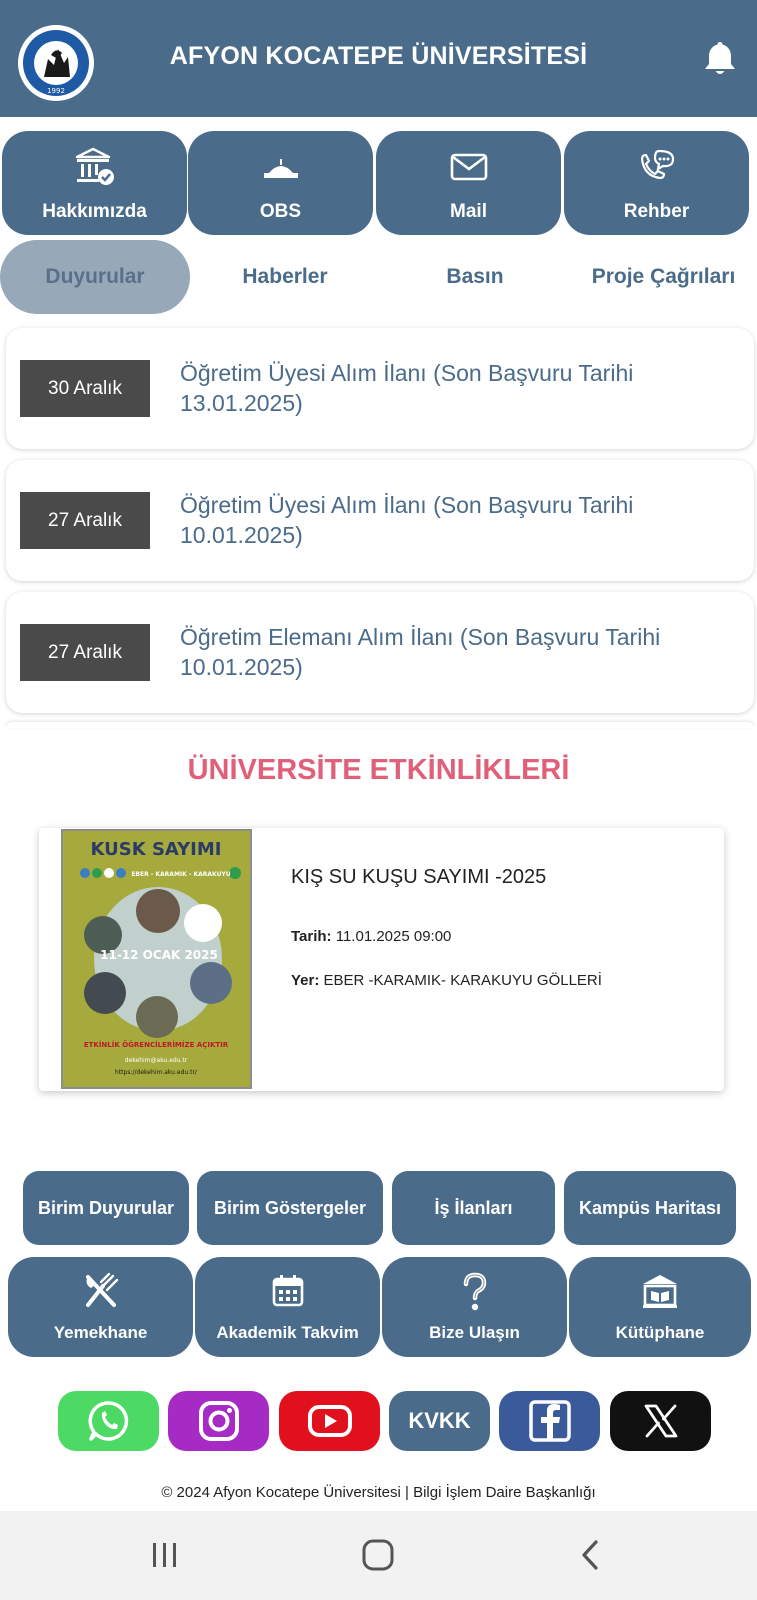  Describe the element at coordinates (462, 980) in the screenshot. I see `event-place-value: EBER -KARAMIK- KARAKUYU GÖLLERİ` at that location.